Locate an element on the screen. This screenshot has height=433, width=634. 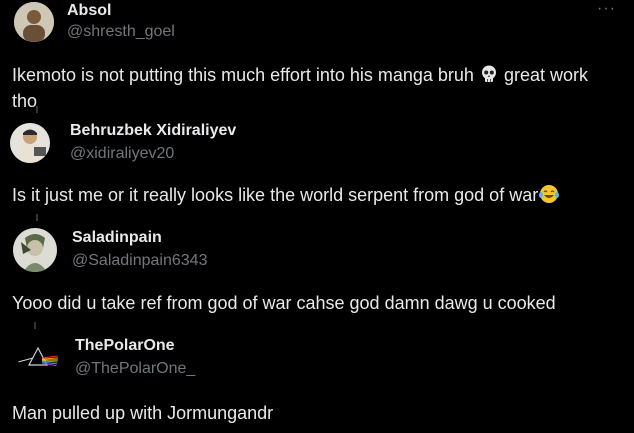
author-name: Saladinpain is located at coordinates (117, 238).